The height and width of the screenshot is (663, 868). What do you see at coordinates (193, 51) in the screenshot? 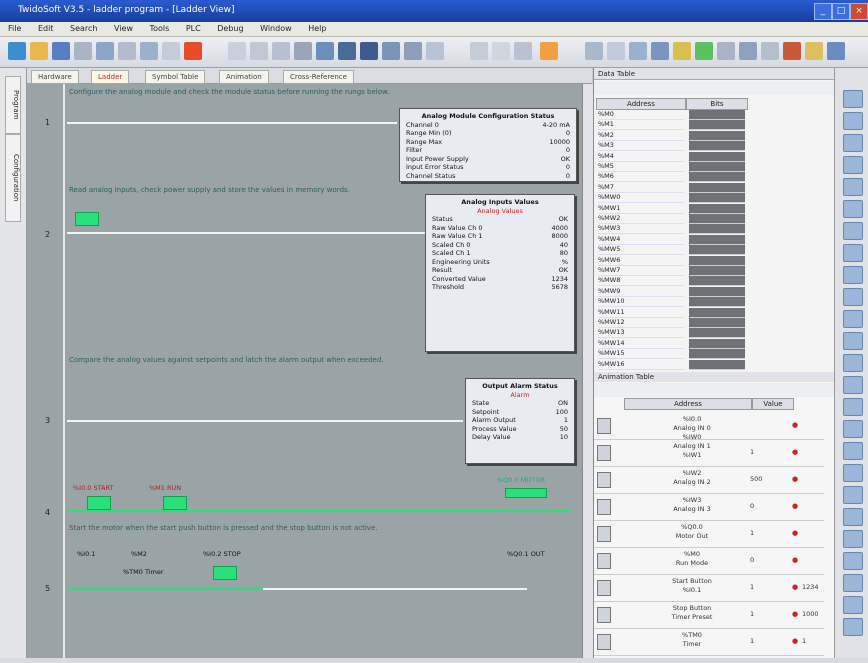
I see `run-plc-icon` at bounding box center [193, 51].